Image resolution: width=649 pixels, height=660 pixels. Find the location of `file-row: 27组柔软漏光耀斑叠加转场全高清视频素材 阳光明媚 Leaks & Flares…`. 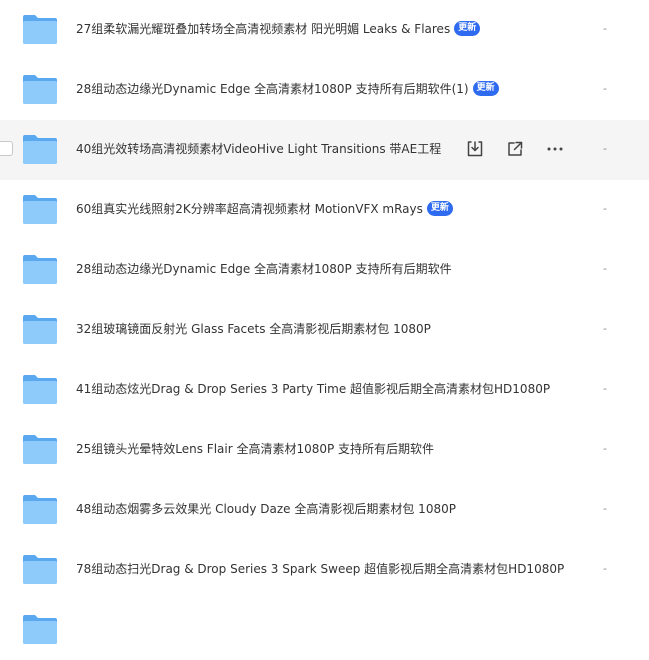

file-row: 27组柔软漏光耀斑叠加转场全高清视频素材 阳光明媚 Leaks & Flares… is located at coordinates (324, 30).